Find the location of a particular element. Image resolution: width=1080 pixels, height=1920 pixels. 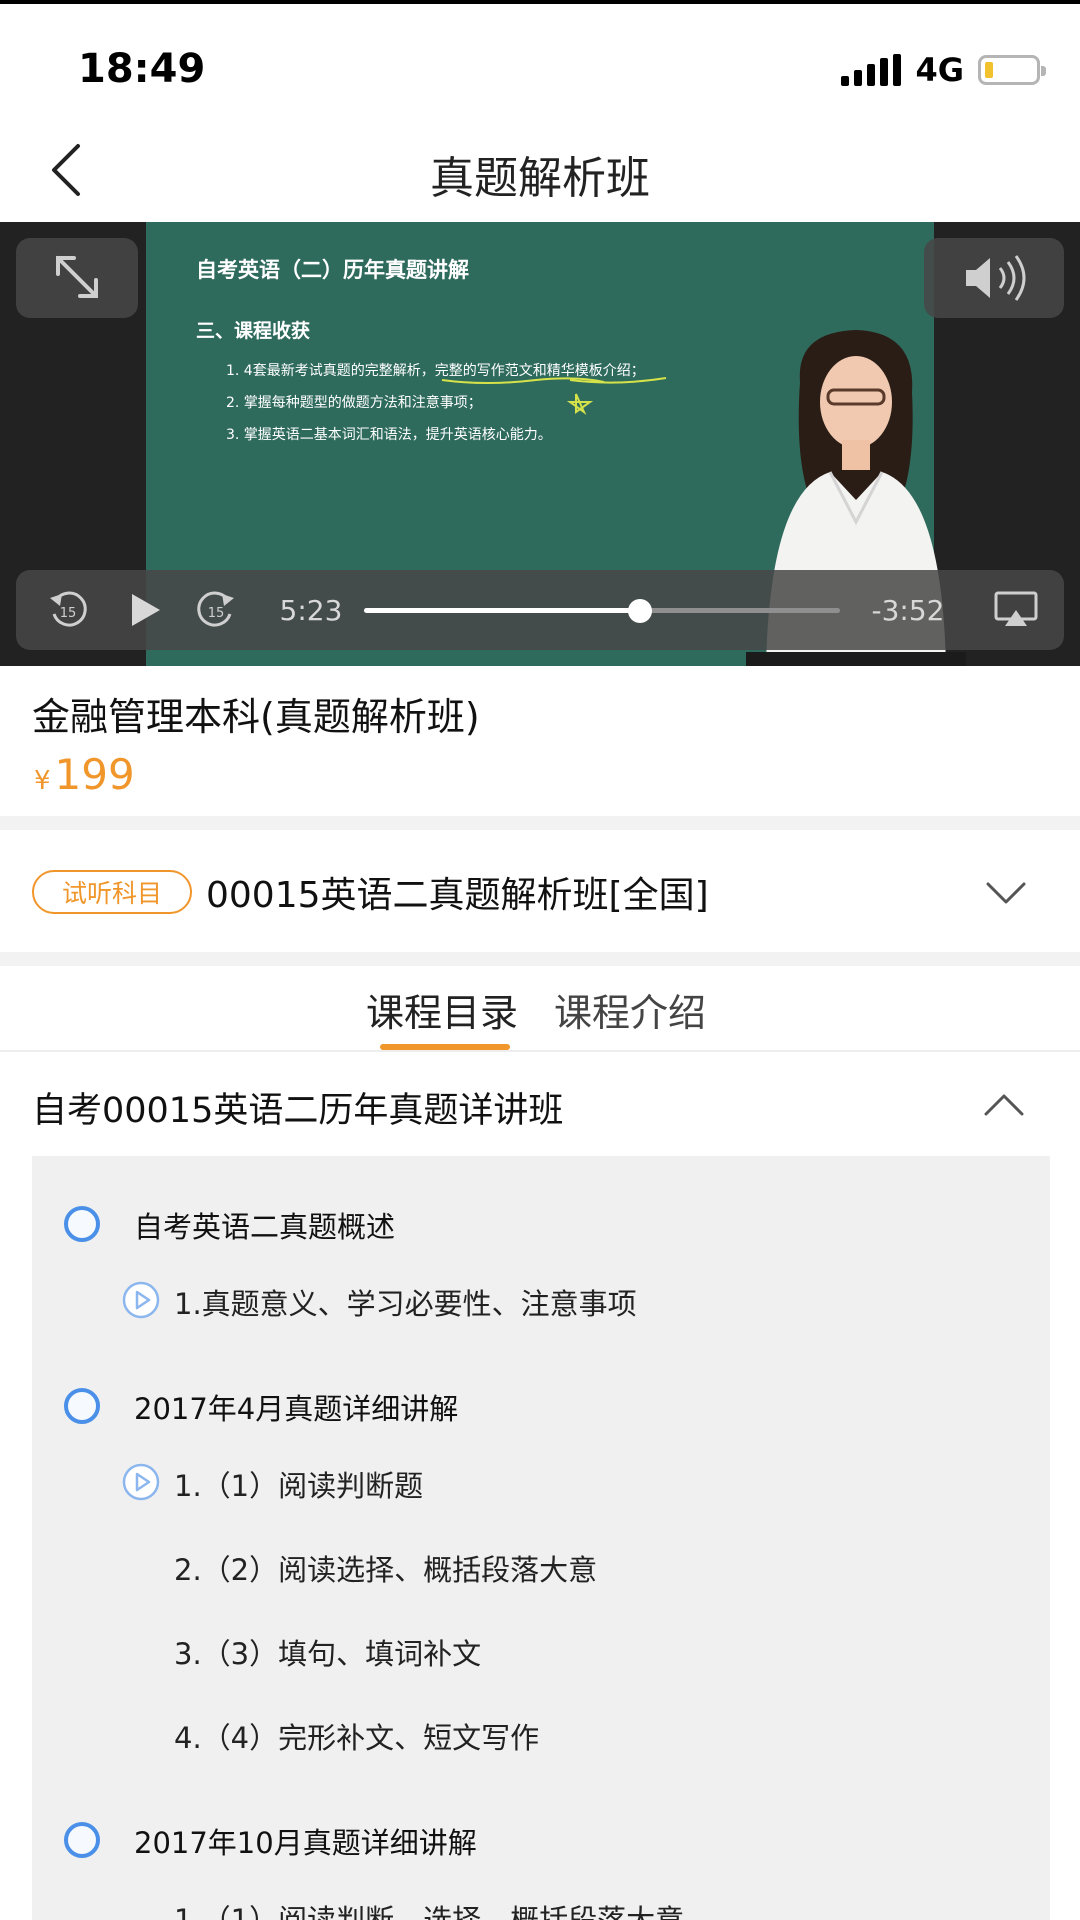

trial-subject-selector: 试听科目 00015英语二真题解析班[全国] is located at coordinates (540, 891).